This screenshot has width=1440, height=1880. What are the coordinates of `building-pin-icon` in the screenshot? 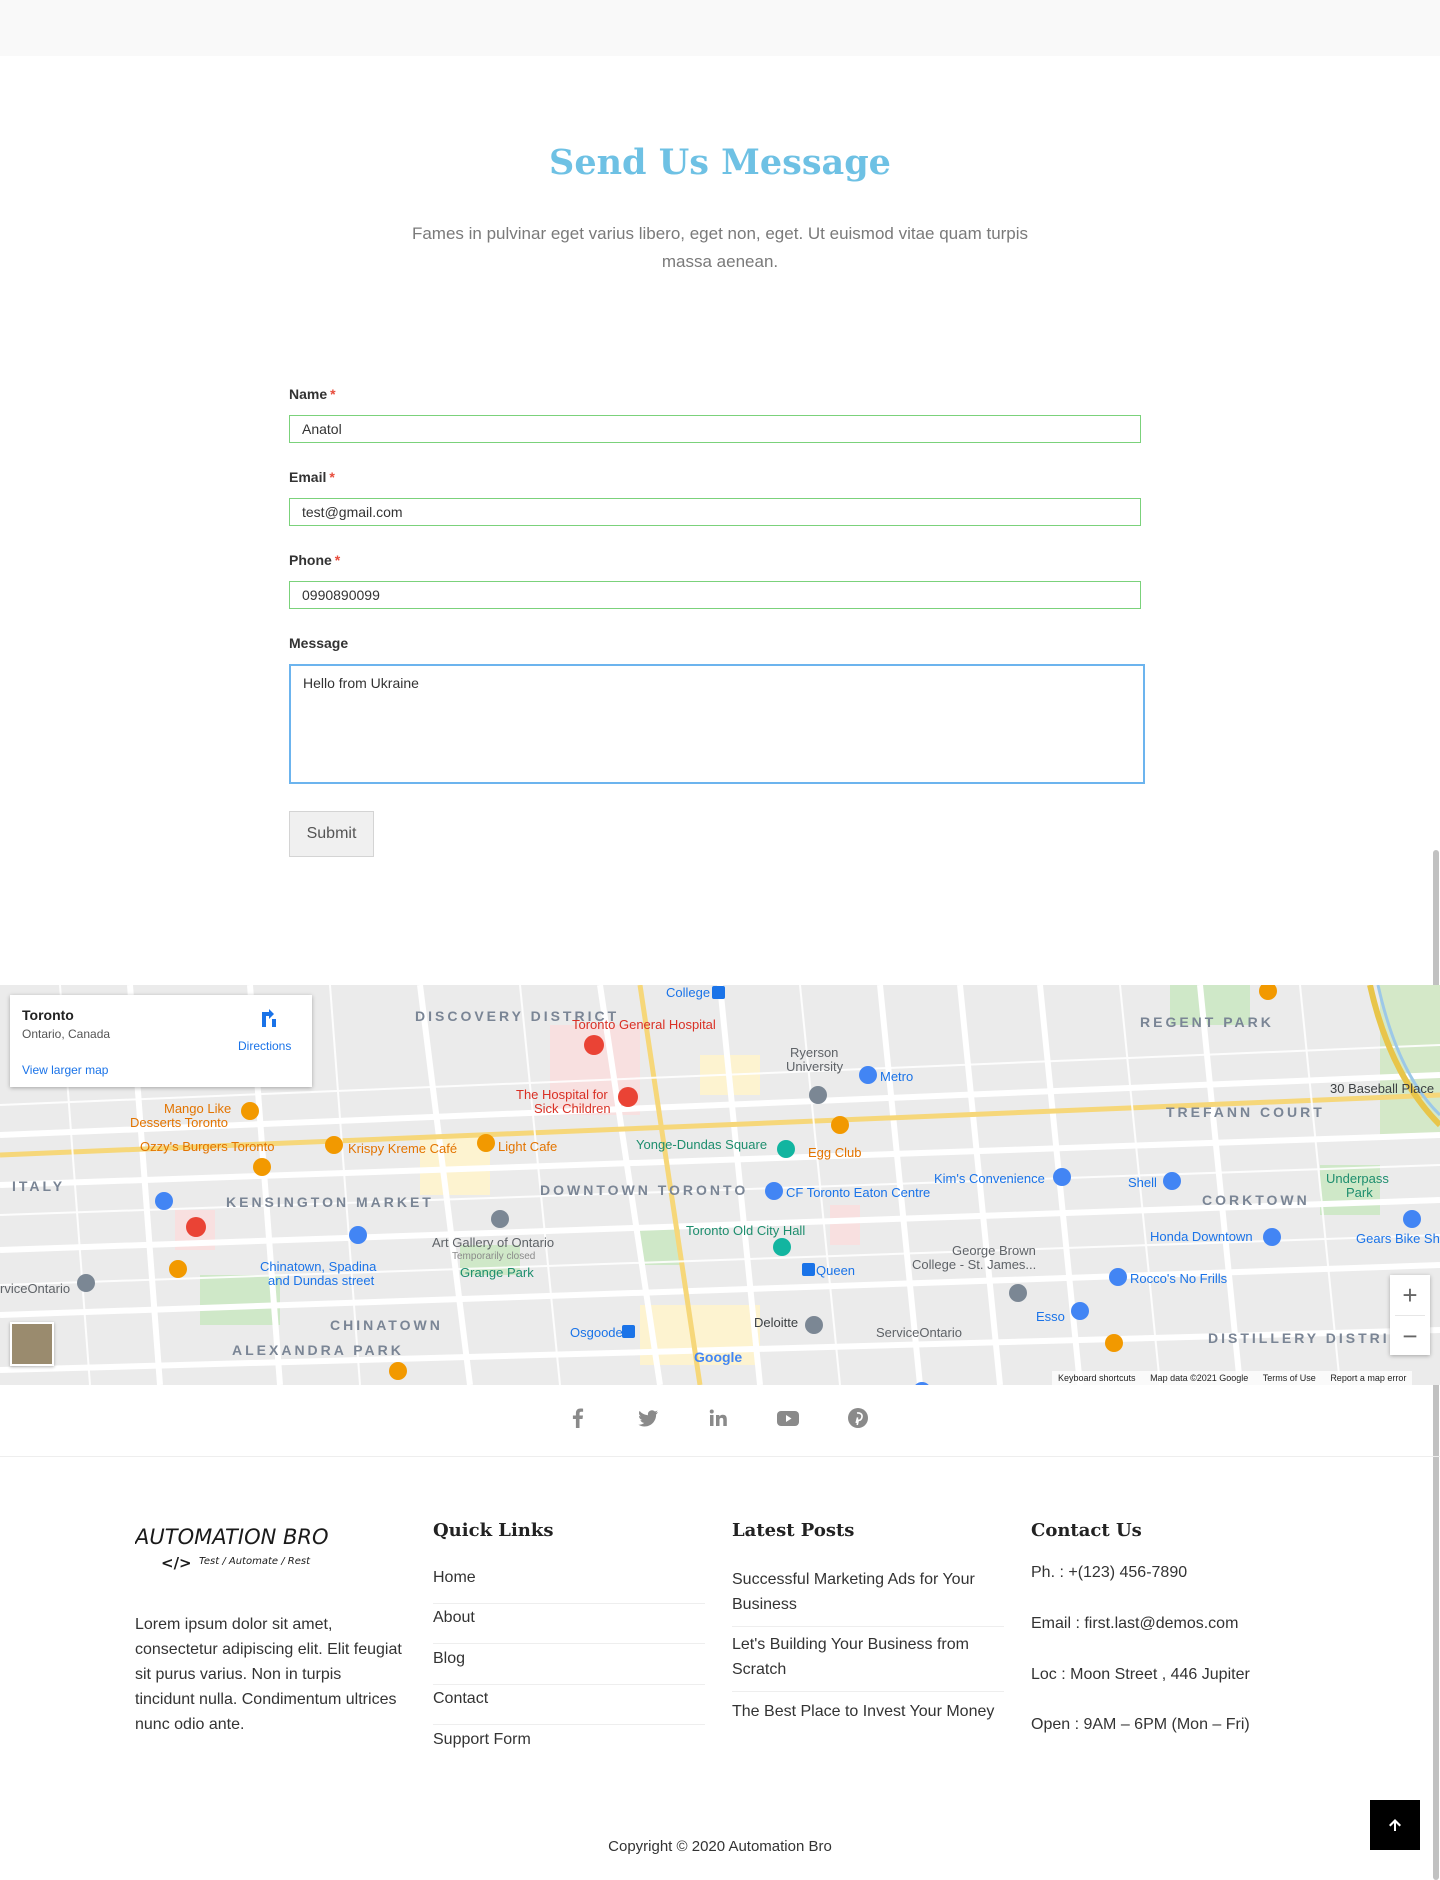 It's located at (814, 1325).